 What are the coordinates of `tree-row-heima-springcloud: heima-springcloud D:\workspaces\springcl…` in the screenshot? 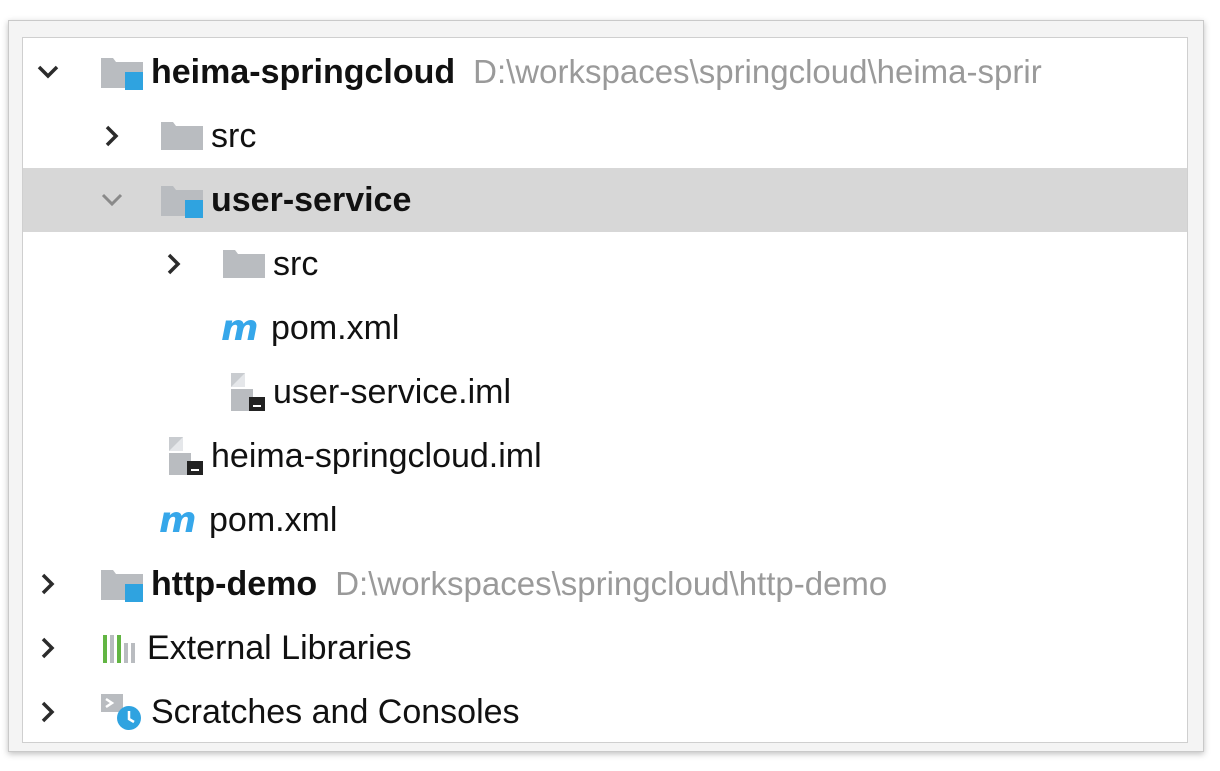 It's located at (605, 72).